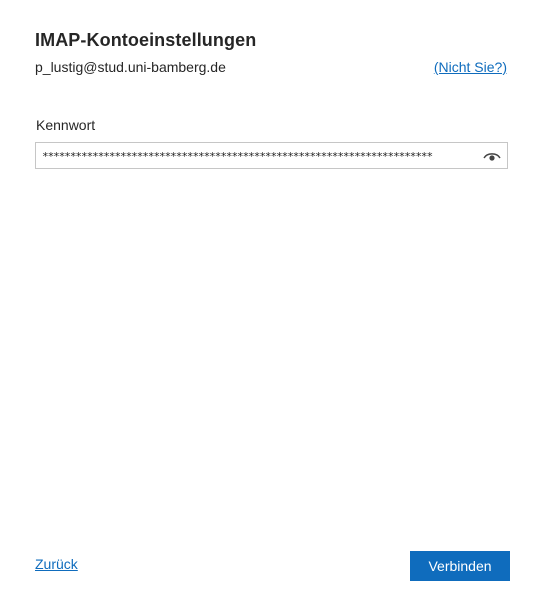 The height and width of the screenshot is (615, 536). I want to click on password-field, so click(271, 155).